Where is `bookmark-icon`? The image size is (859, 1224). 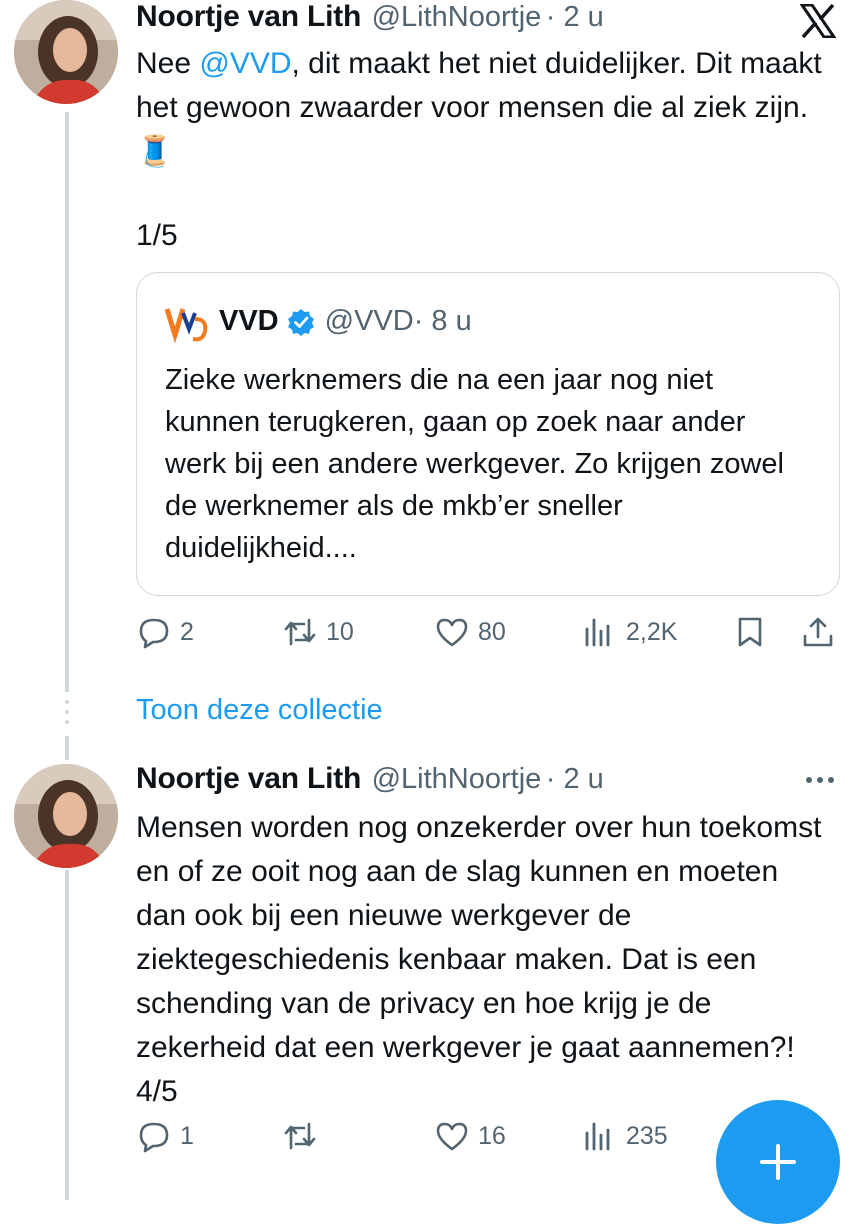 bookmark-icon is located at coordinates (754, 632).